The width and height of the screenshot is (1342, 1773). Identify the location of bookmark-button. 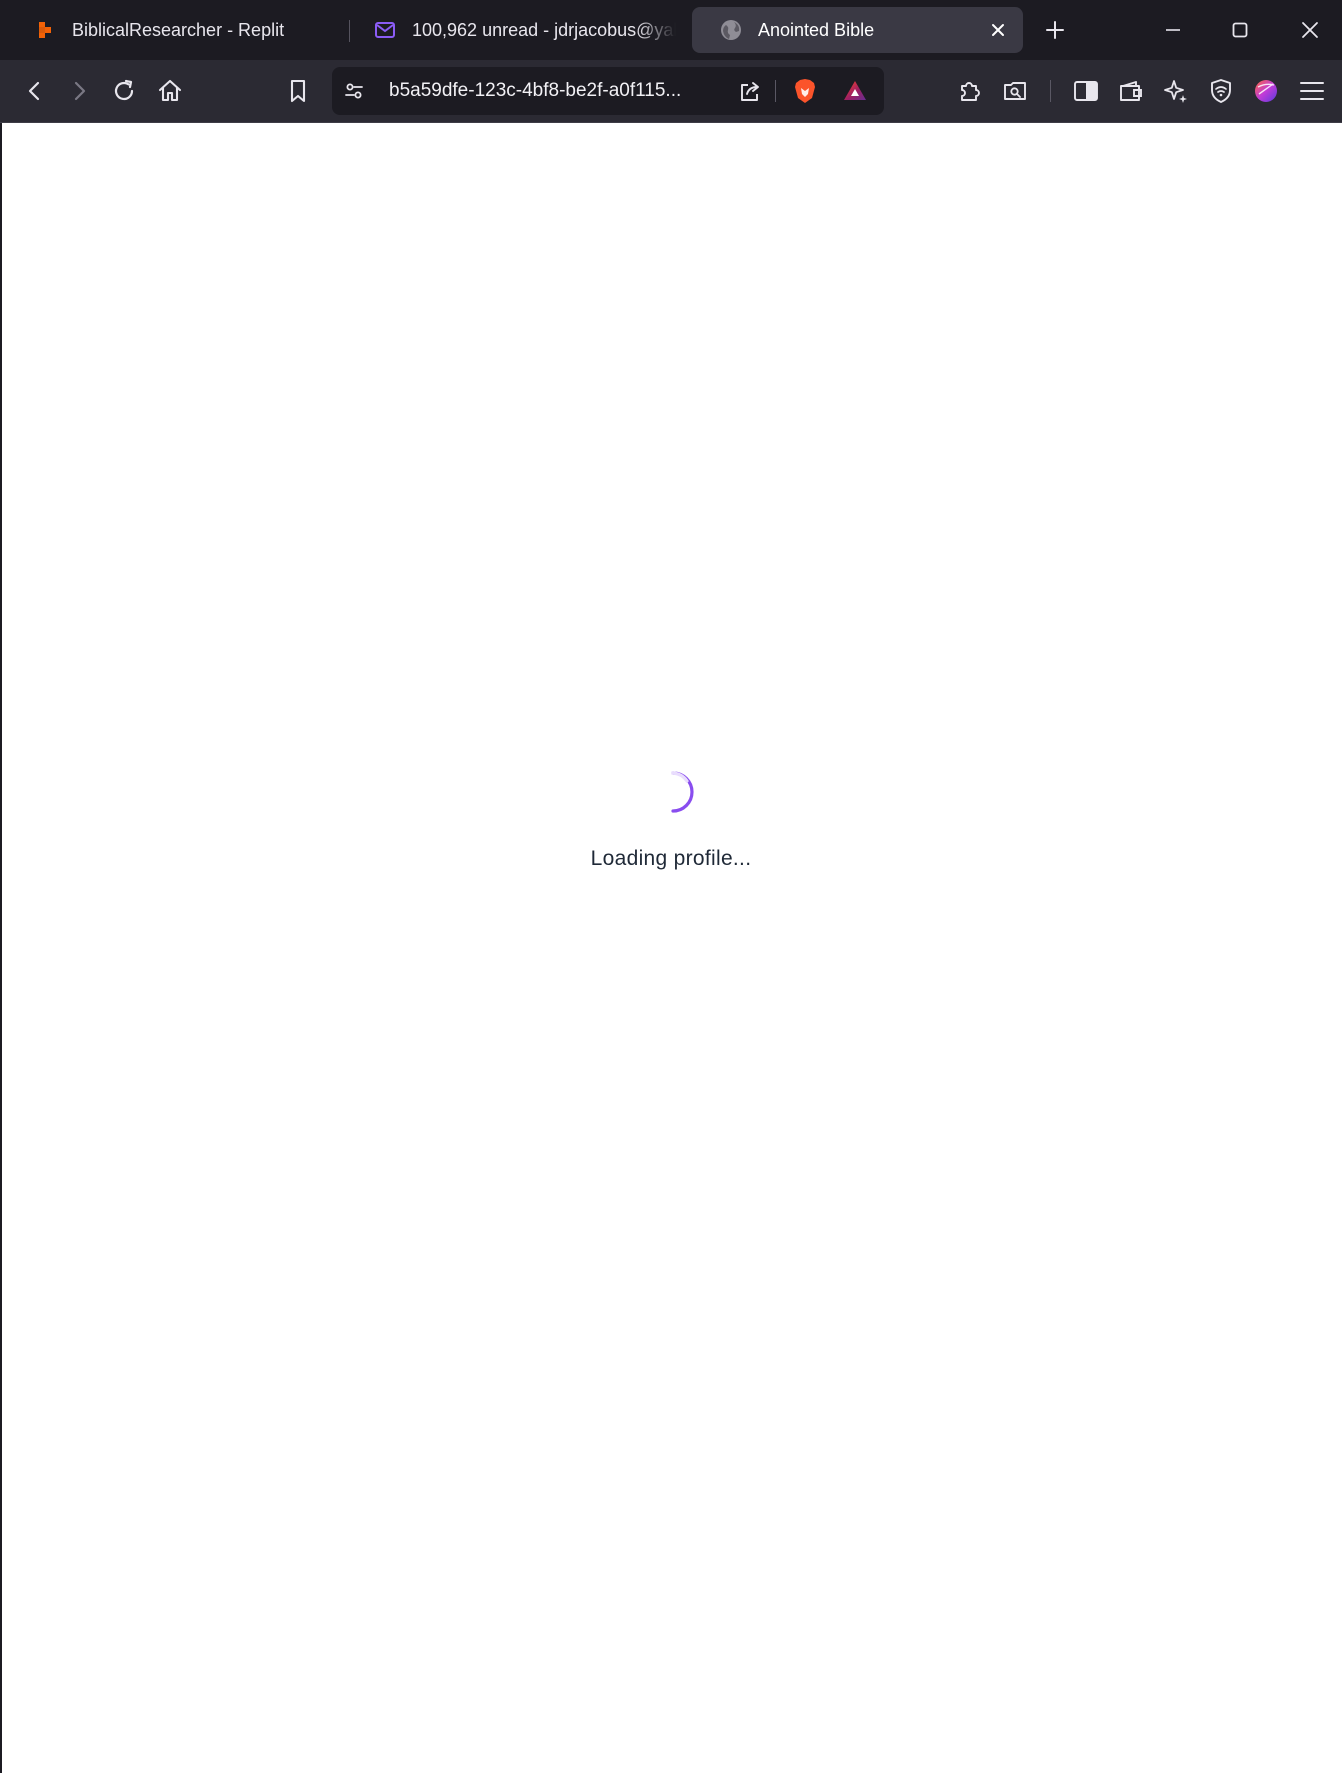
(298, 91).